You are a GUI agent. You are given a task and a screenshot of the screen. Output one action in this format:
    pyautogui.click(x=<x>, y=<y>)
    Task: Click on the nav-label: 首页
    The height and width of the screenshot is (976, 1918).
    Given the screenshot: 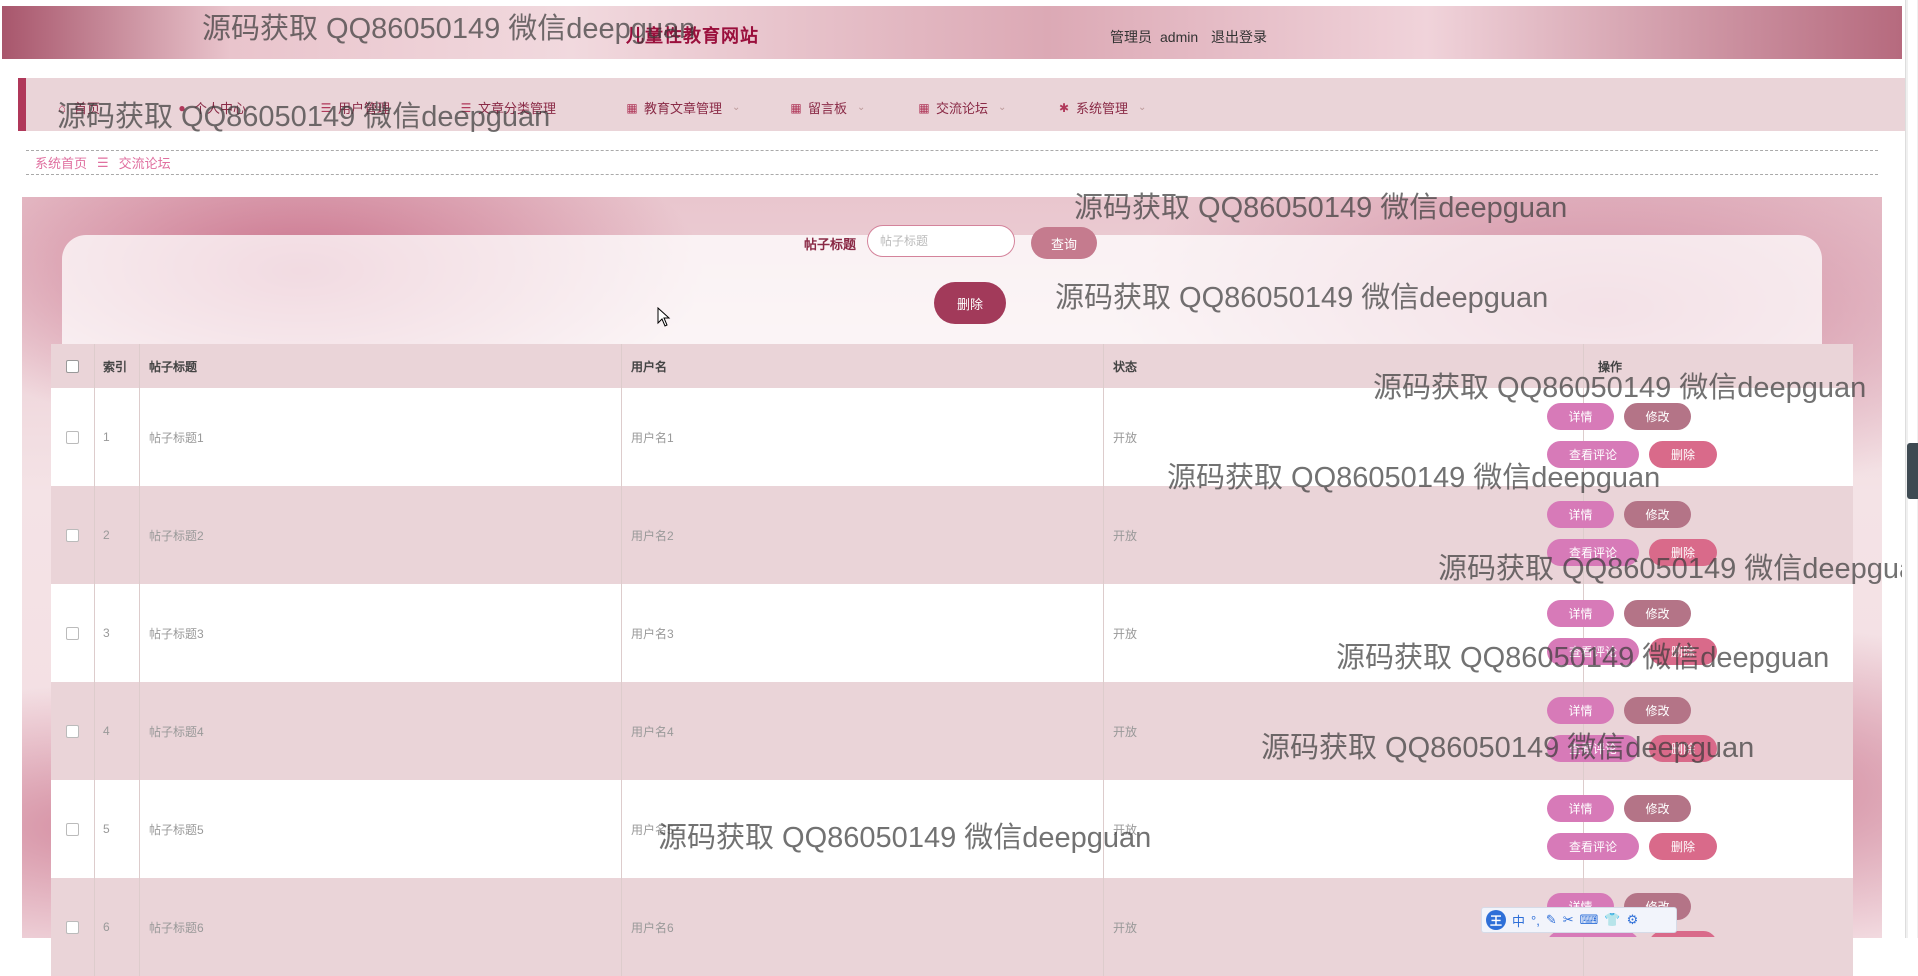 What is the action you would take?
    pyautogui.click(x=87, y=108)
    